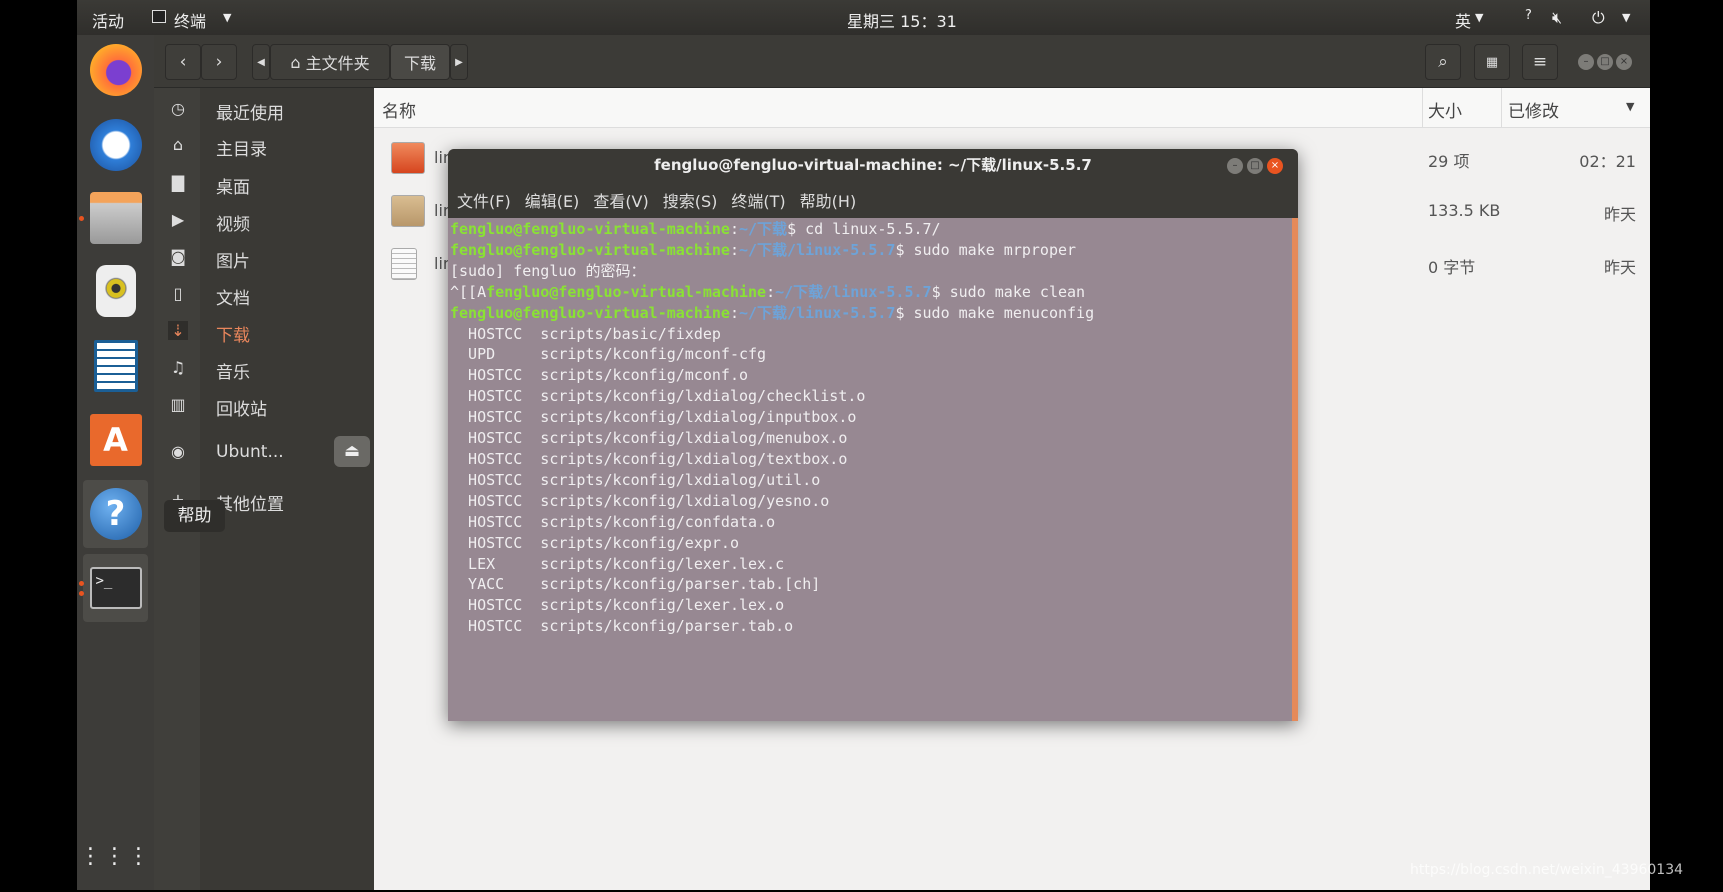 The image size is (1723, 892). I want to click on escape-seq: ^[[A, so click(468, 291).